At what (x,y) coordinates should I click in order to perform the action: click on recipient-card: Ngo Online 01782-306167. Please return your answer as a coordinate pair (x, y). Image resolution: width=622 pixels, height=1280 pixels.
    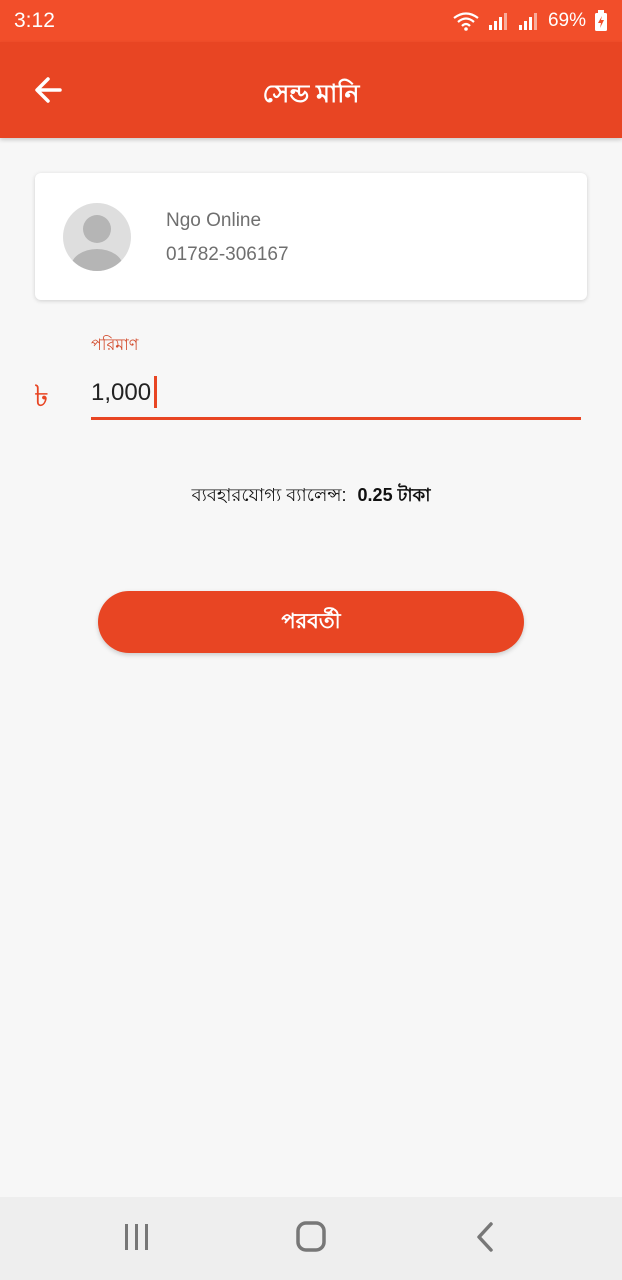
    Looking at the image, I should click on (311, 236).